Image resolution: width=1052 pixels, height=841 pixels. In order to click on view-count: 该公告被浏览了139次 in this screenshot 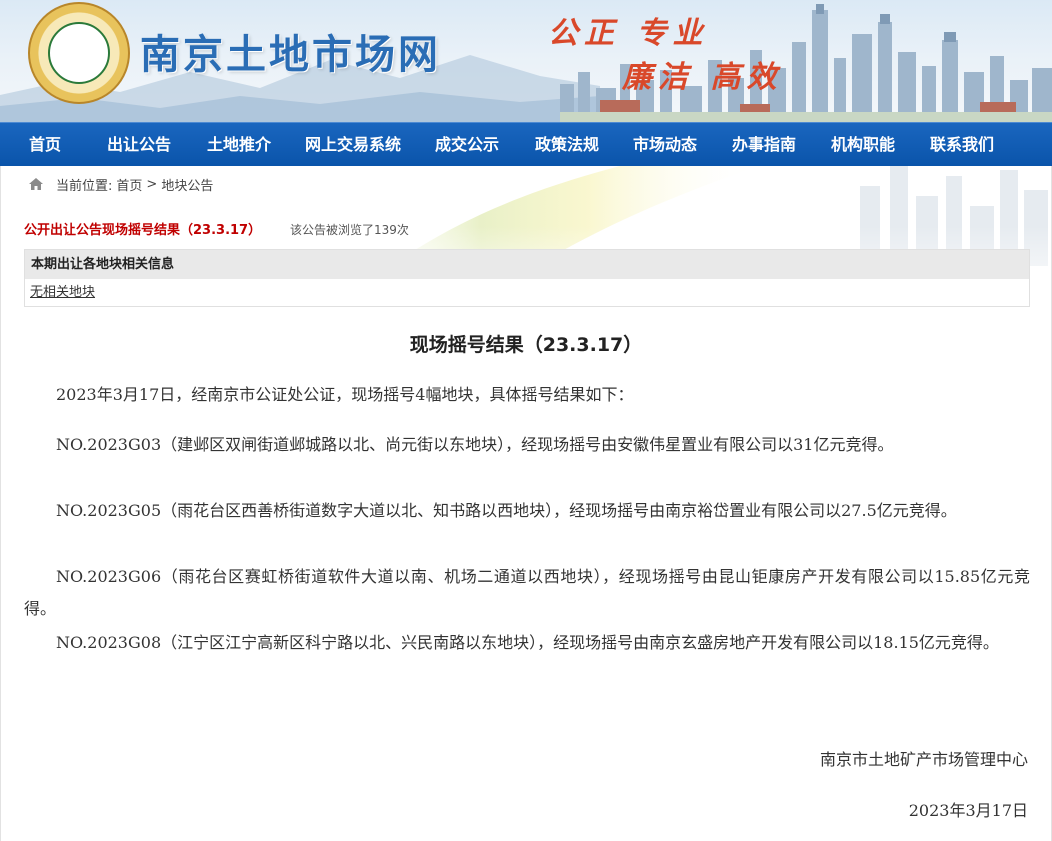, I will do `click(349, 230)`.